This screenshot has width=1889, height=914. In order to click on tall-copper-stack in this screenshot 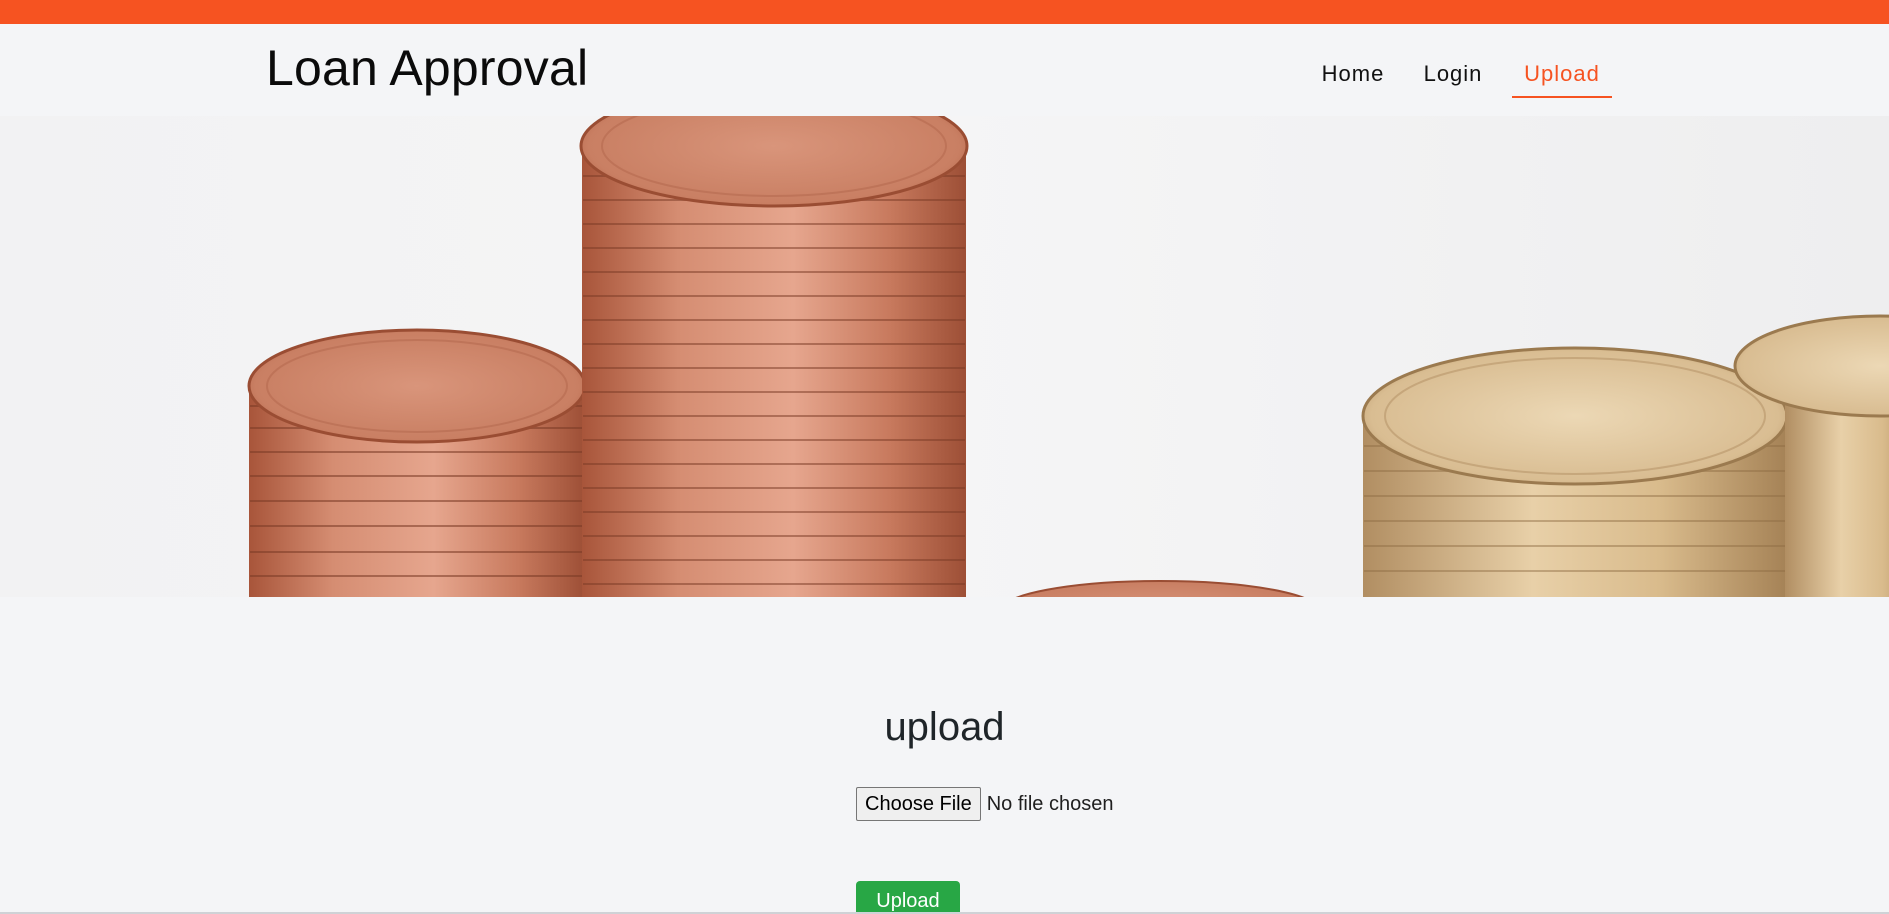, I will do `click(774, 356)`.